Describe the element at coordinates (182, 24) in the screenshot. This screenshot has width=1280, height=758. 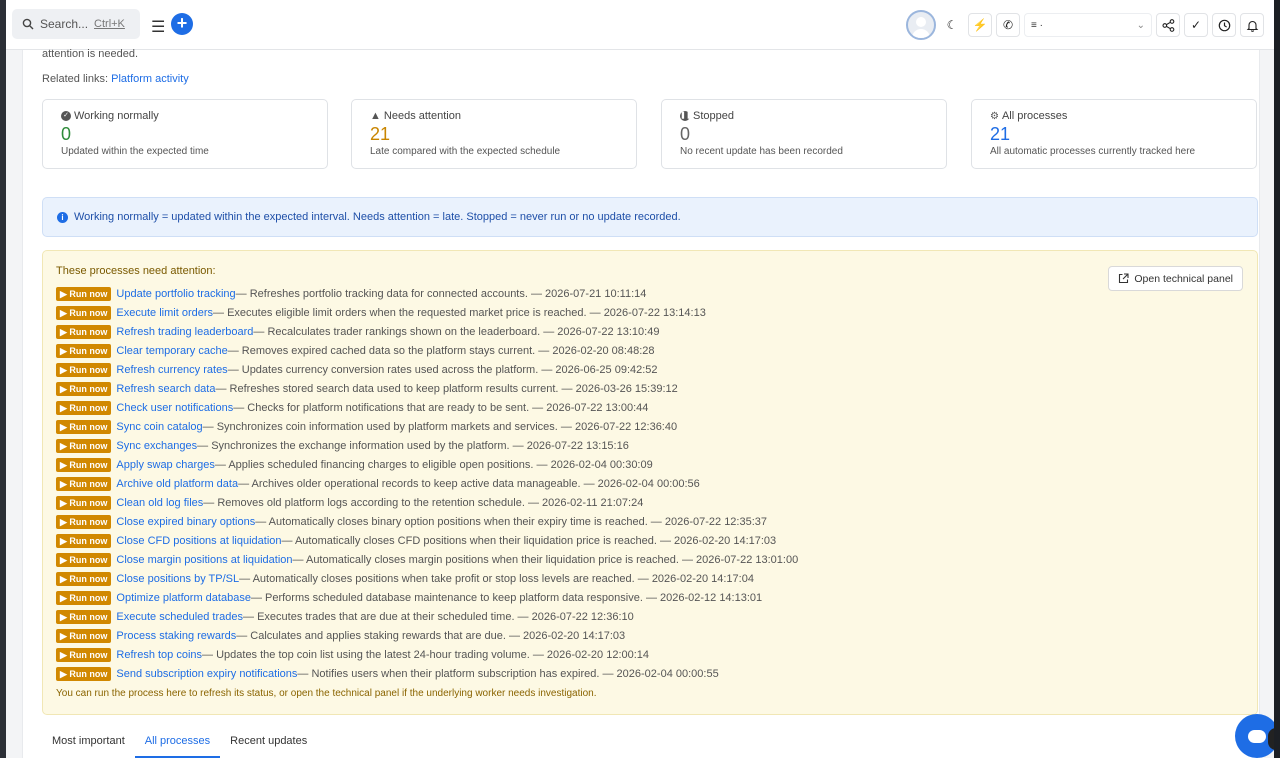
I see `plus-icon: +` at that location.